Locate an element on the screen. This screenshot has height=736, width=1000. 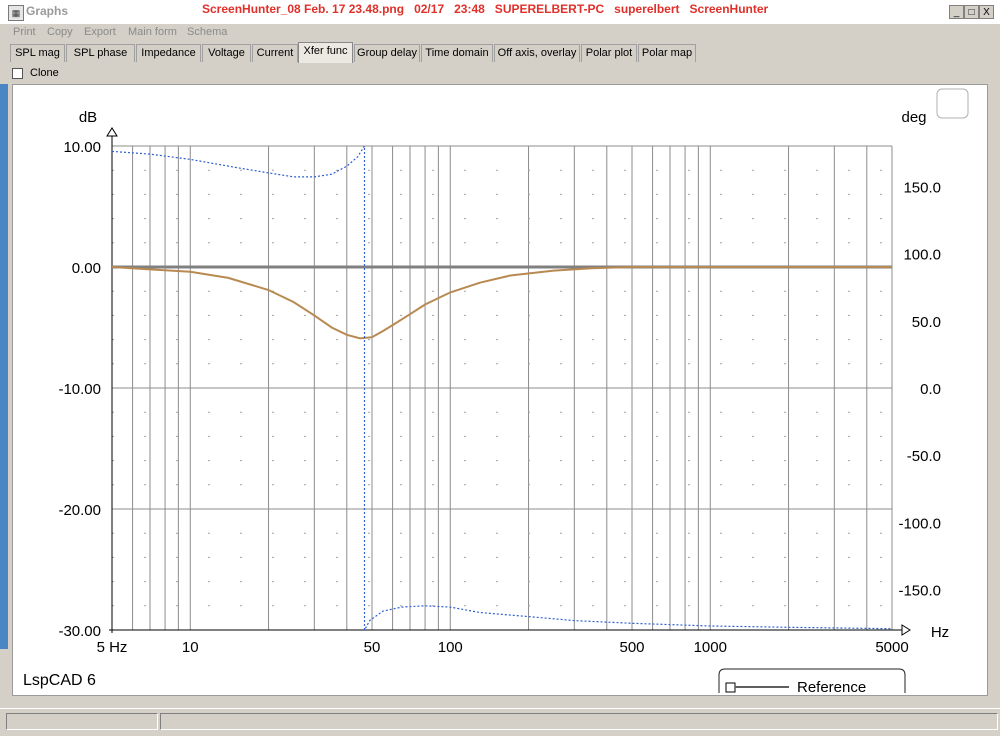
menu-main-form: Main form is located at coordinates (152, 32).